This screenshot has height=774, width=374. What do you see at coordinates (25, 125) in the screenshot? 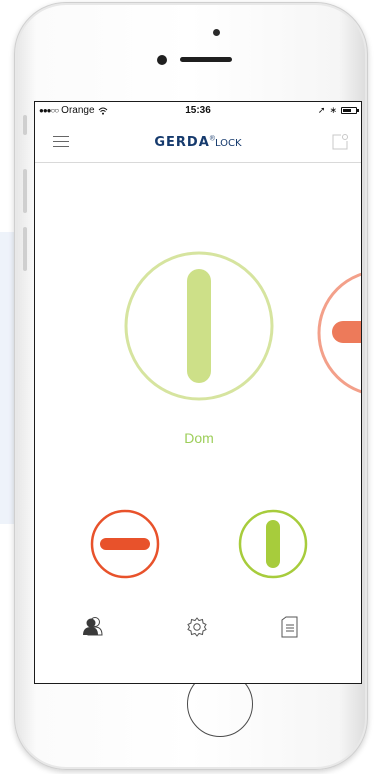
I see `mute-switch` at bounding box center [25, 125].